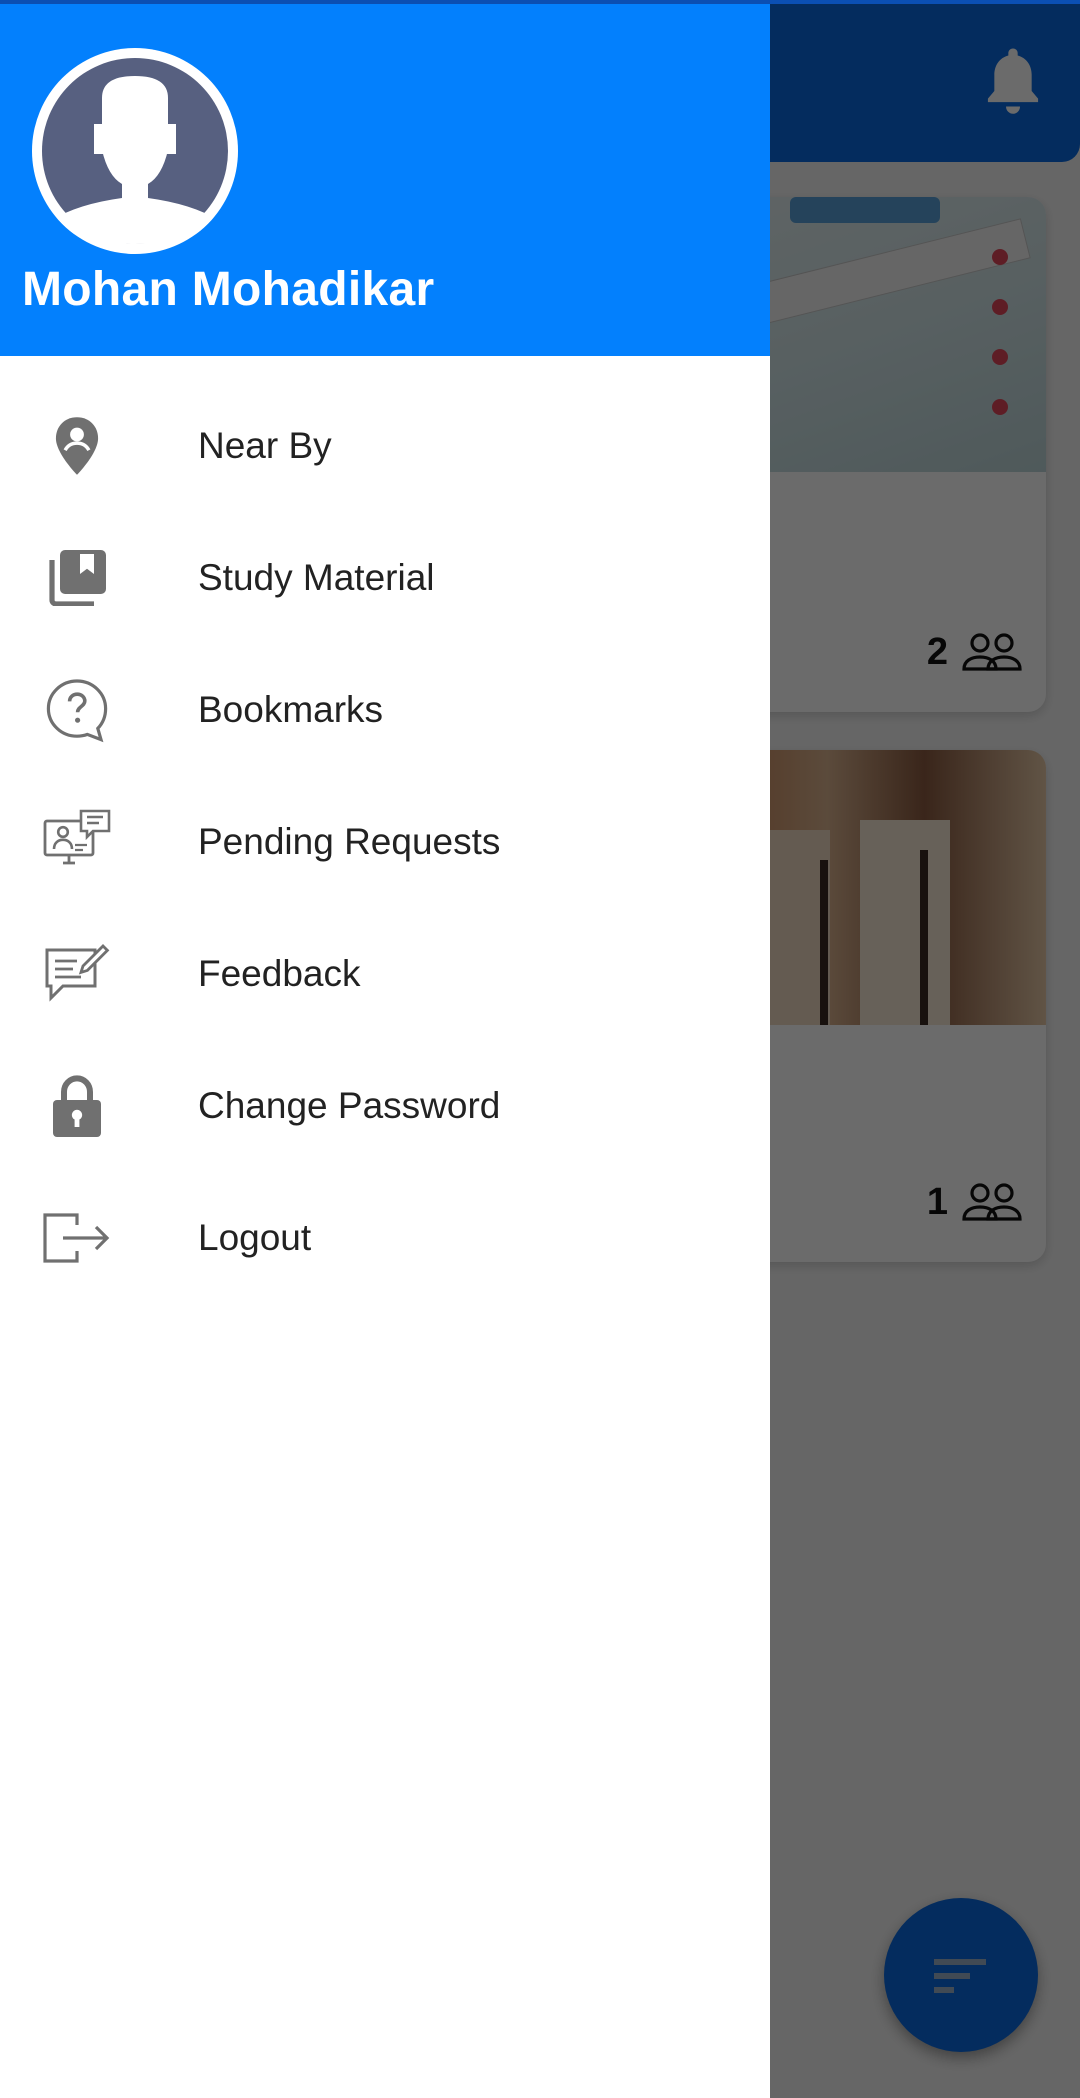 This screenshot has height=2098, width=1080. I want to click on menu-item-label: Change Password, so click(349, 1105).